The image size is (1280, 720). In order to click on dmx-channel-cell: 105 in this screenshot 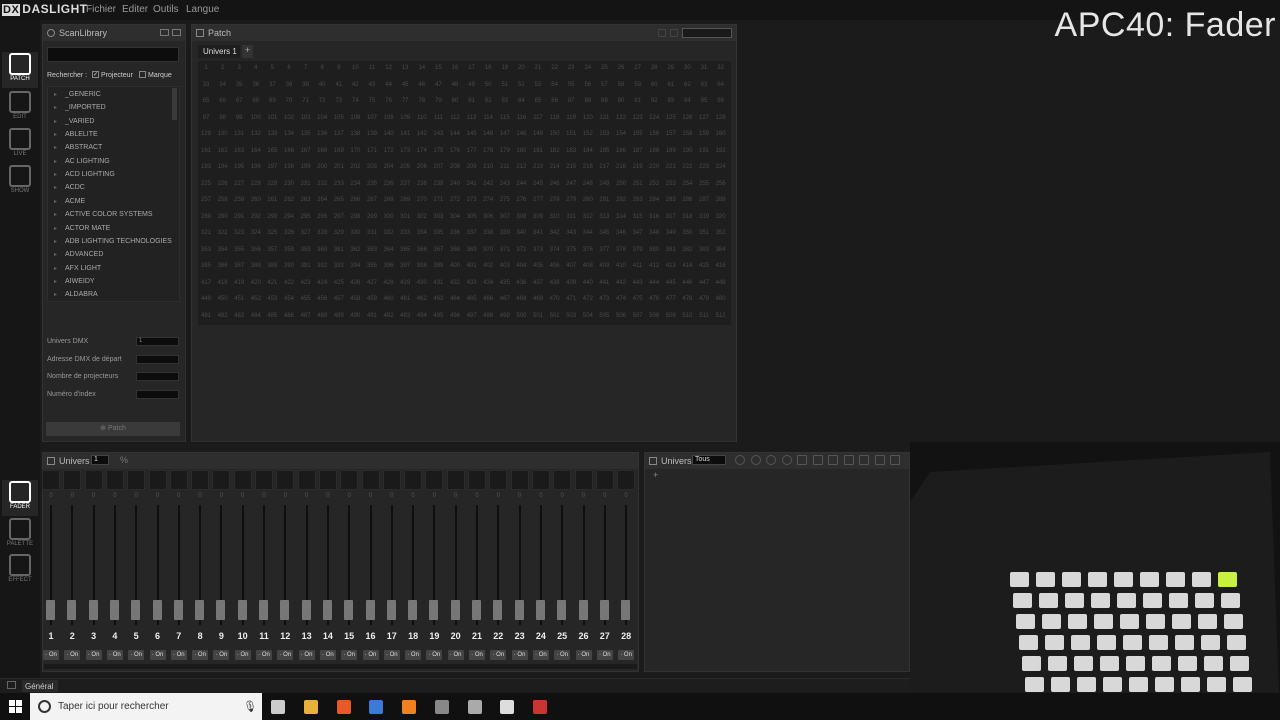, I will do `click(339, 118)`.